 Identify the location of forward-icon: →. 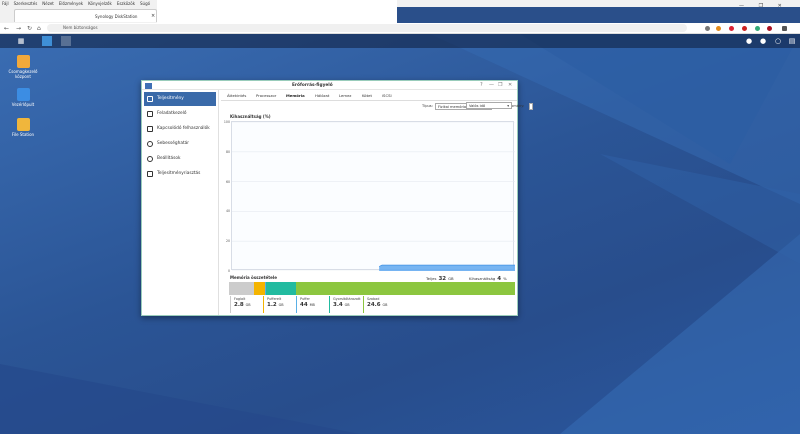
(18, 28).